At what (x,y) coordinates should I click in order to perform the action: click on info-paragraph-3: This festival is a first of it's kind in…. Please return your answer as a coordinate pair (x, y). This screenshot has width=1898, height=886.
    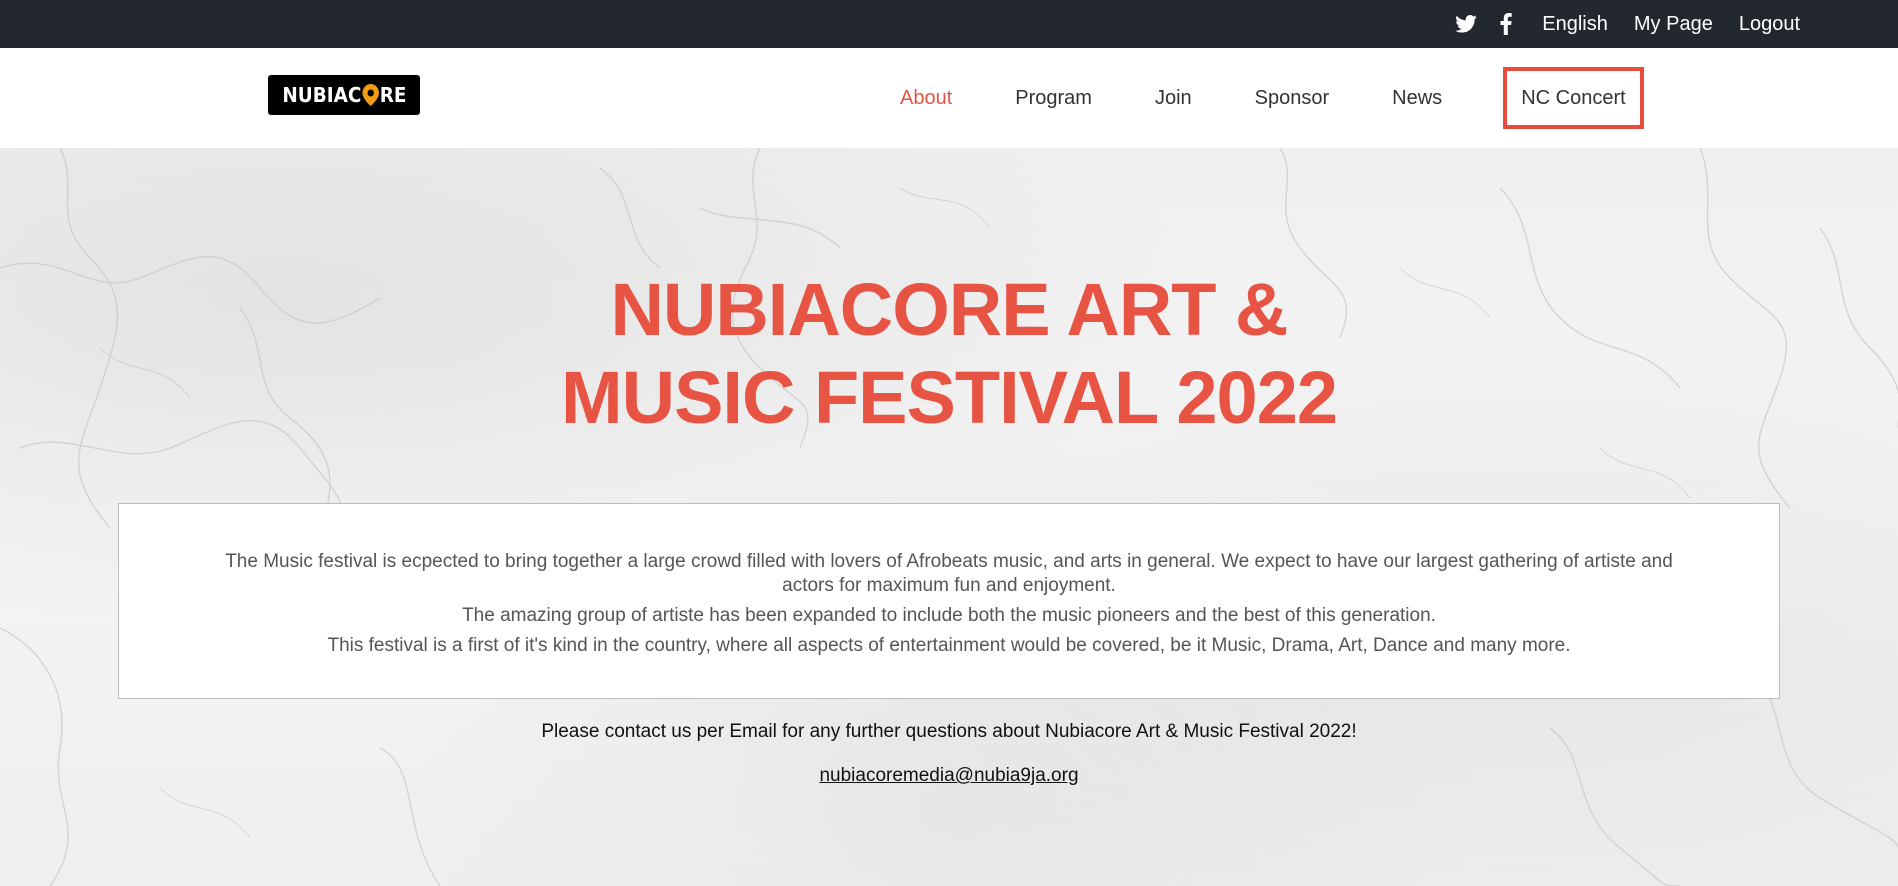
    Looking at the image, I should click on (949, 645).